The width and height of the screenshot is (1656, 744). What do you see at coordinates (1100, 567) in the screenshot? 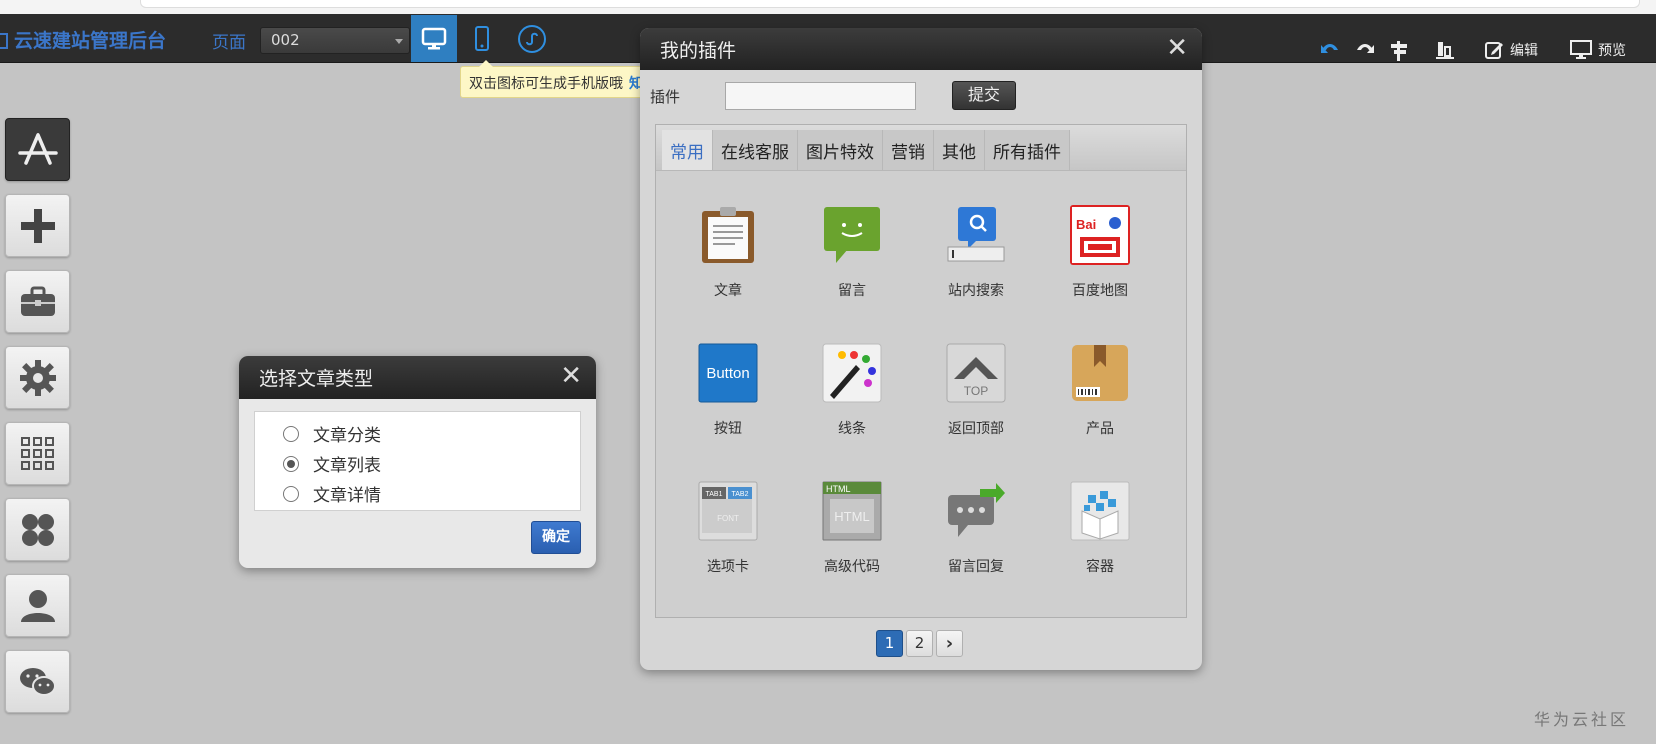
I see `plugin-item-label: 容器` at bounding box center [1100, 567].